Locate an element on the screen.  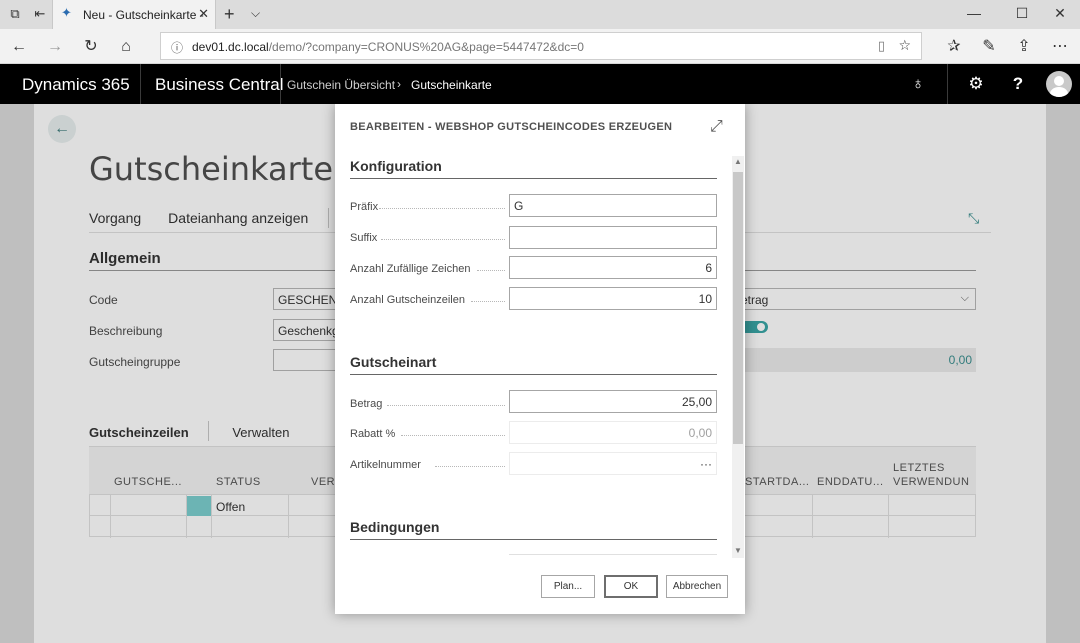
ok-button: OK is located at coordinates (631, 586).